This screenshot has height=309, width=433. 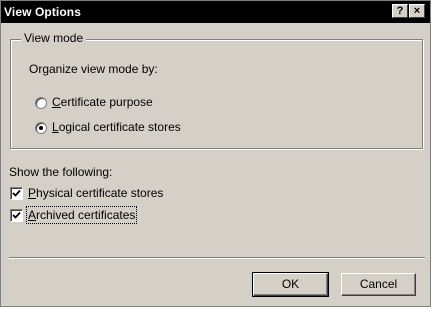 I want to click on question-icon: ?, so click(x=400, y=11).